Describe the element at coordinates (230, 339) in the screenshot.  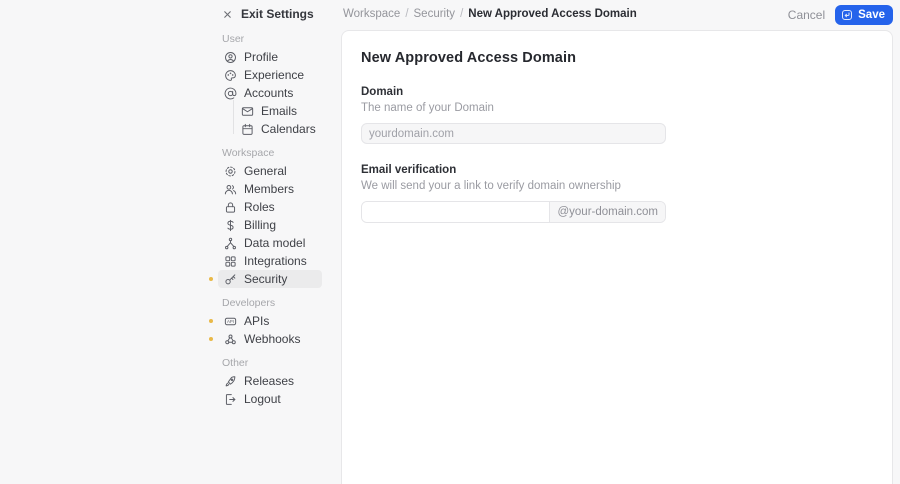
I see `webhook-icon` at that location.